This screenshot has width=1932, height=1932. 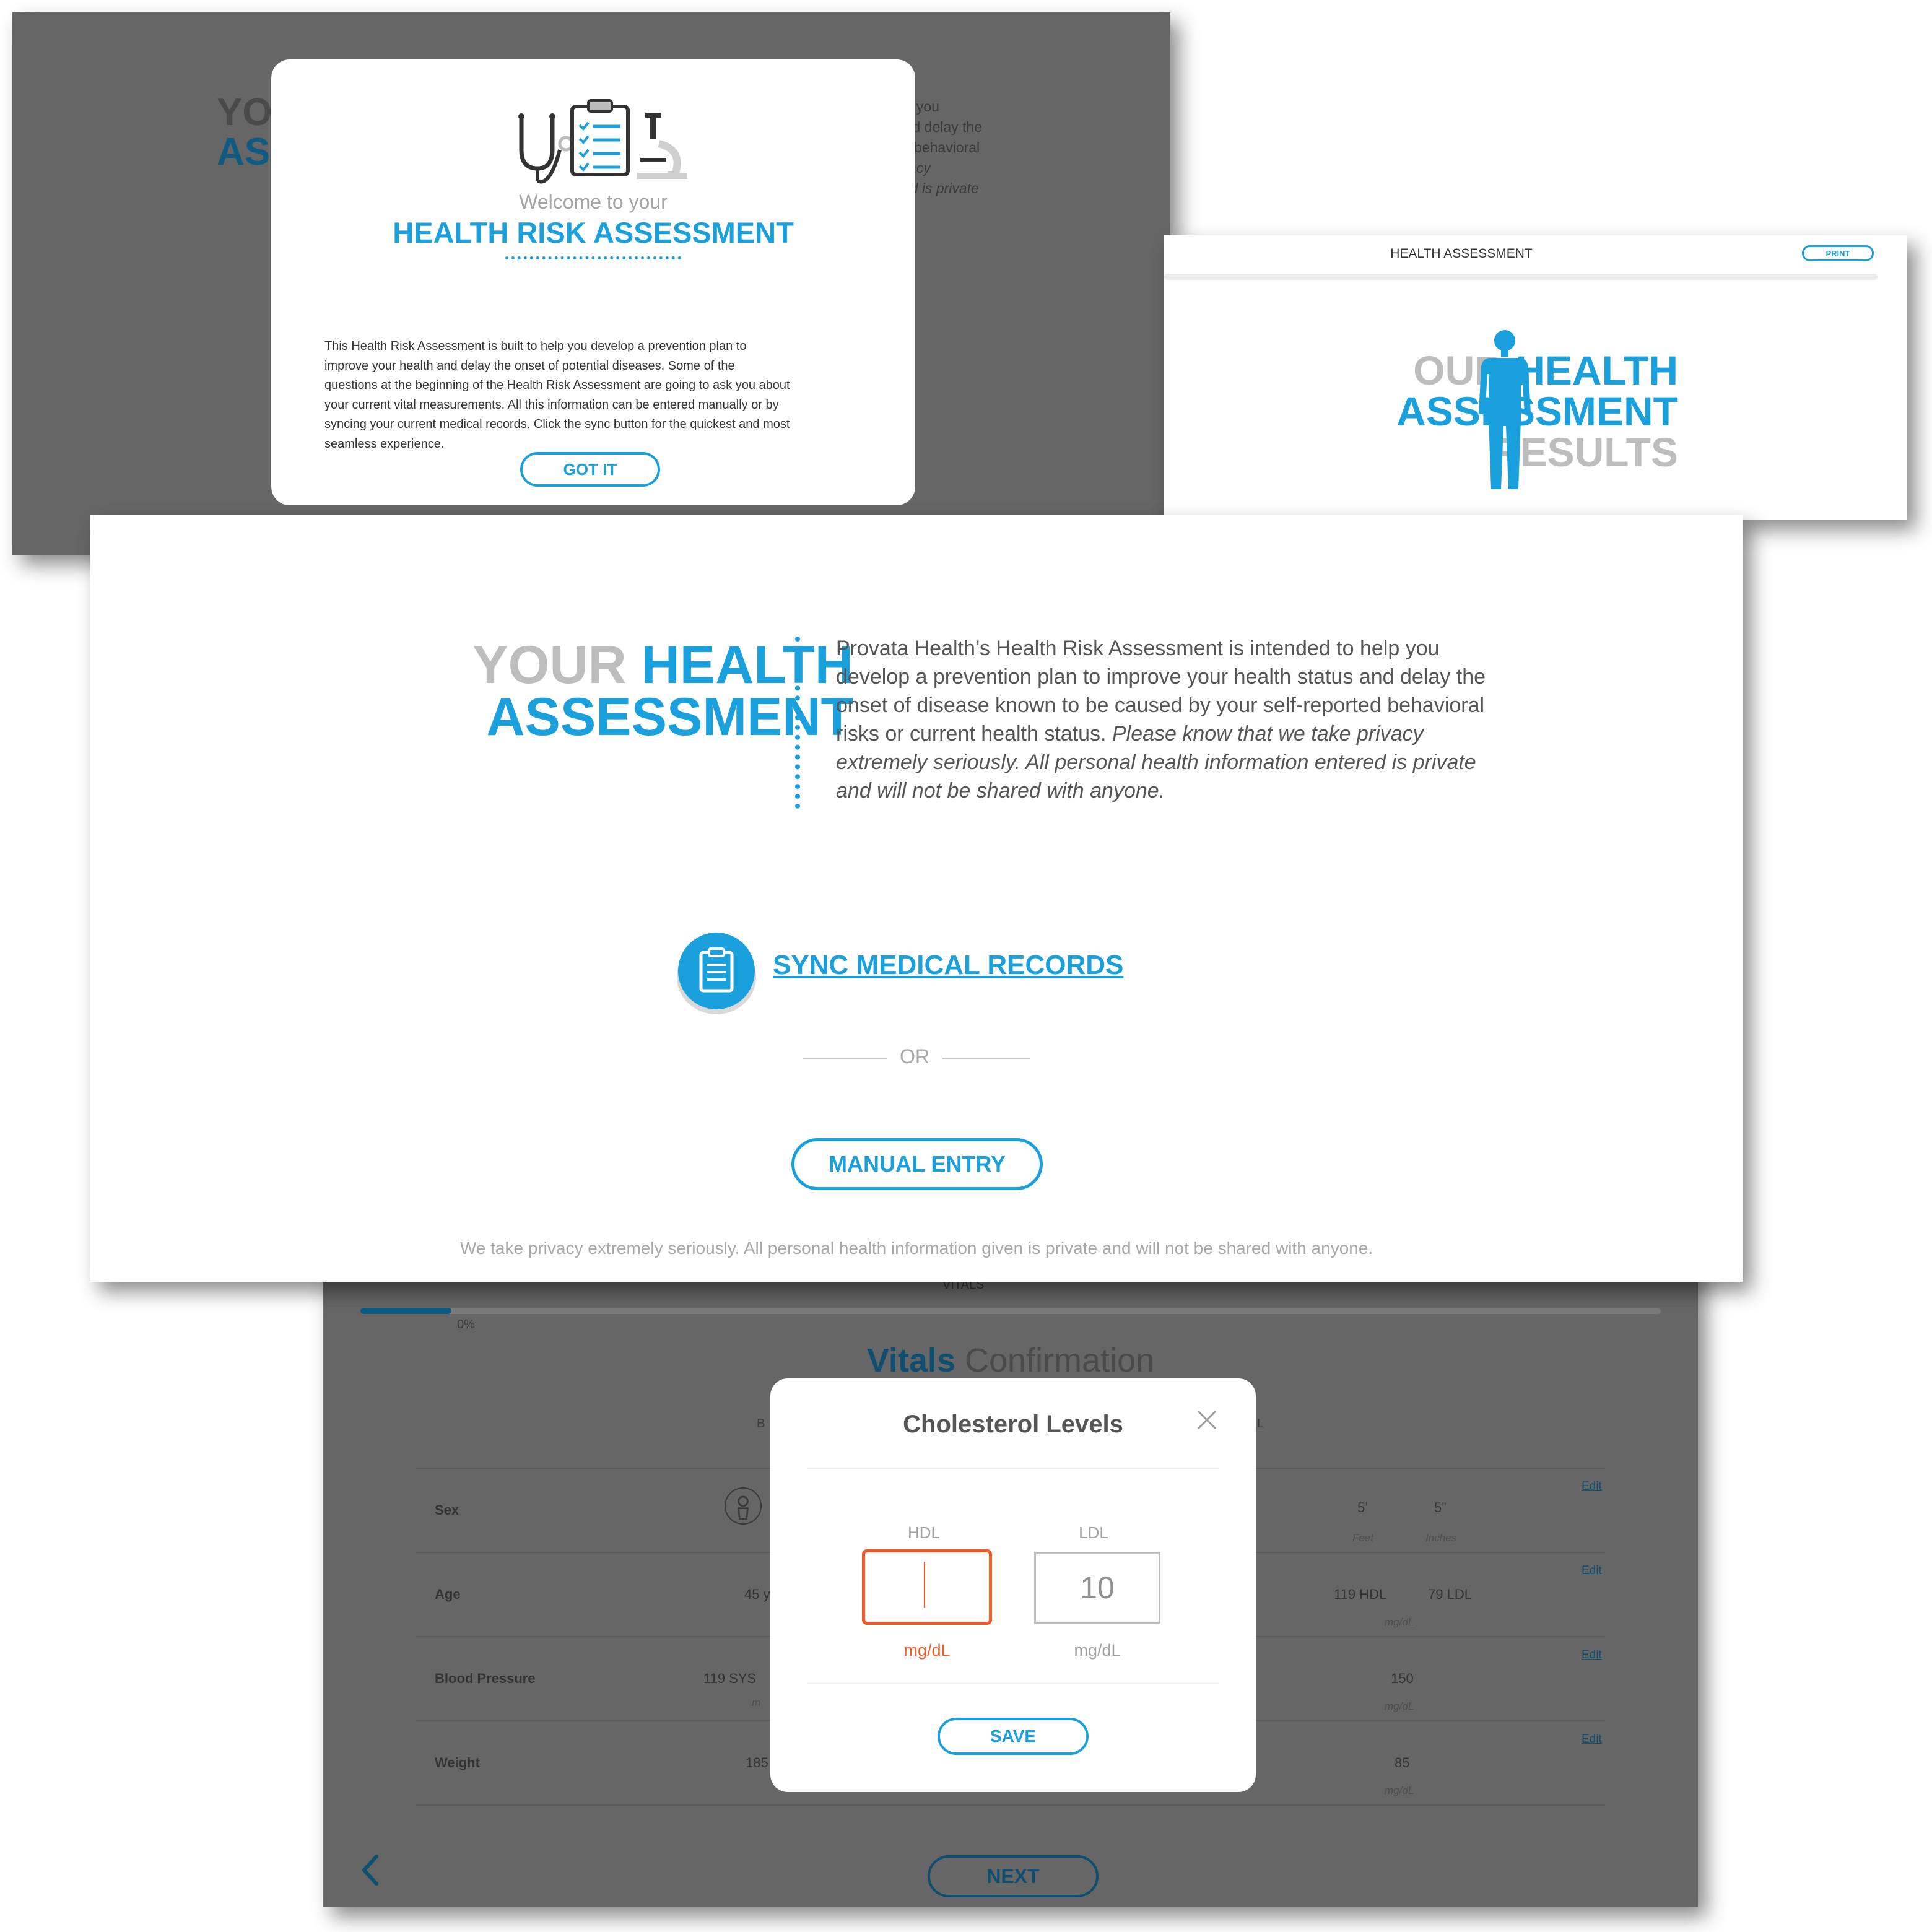 I want to click on ldl-value: 79 LDL, so click(x=1450, y=1594).